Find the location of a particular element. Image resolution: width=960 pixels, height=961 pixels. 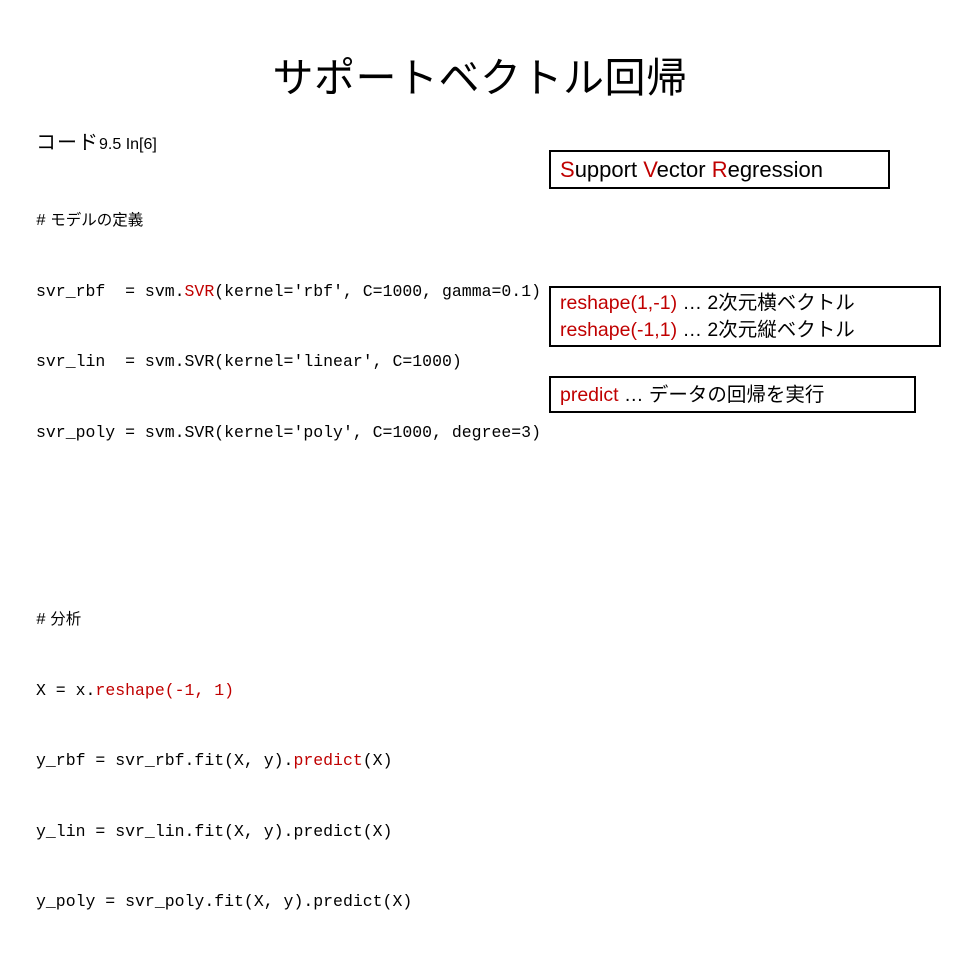

note-reshape-desc-row-vector: … 2次元横ベクトル is located at coordinates (766, 302).